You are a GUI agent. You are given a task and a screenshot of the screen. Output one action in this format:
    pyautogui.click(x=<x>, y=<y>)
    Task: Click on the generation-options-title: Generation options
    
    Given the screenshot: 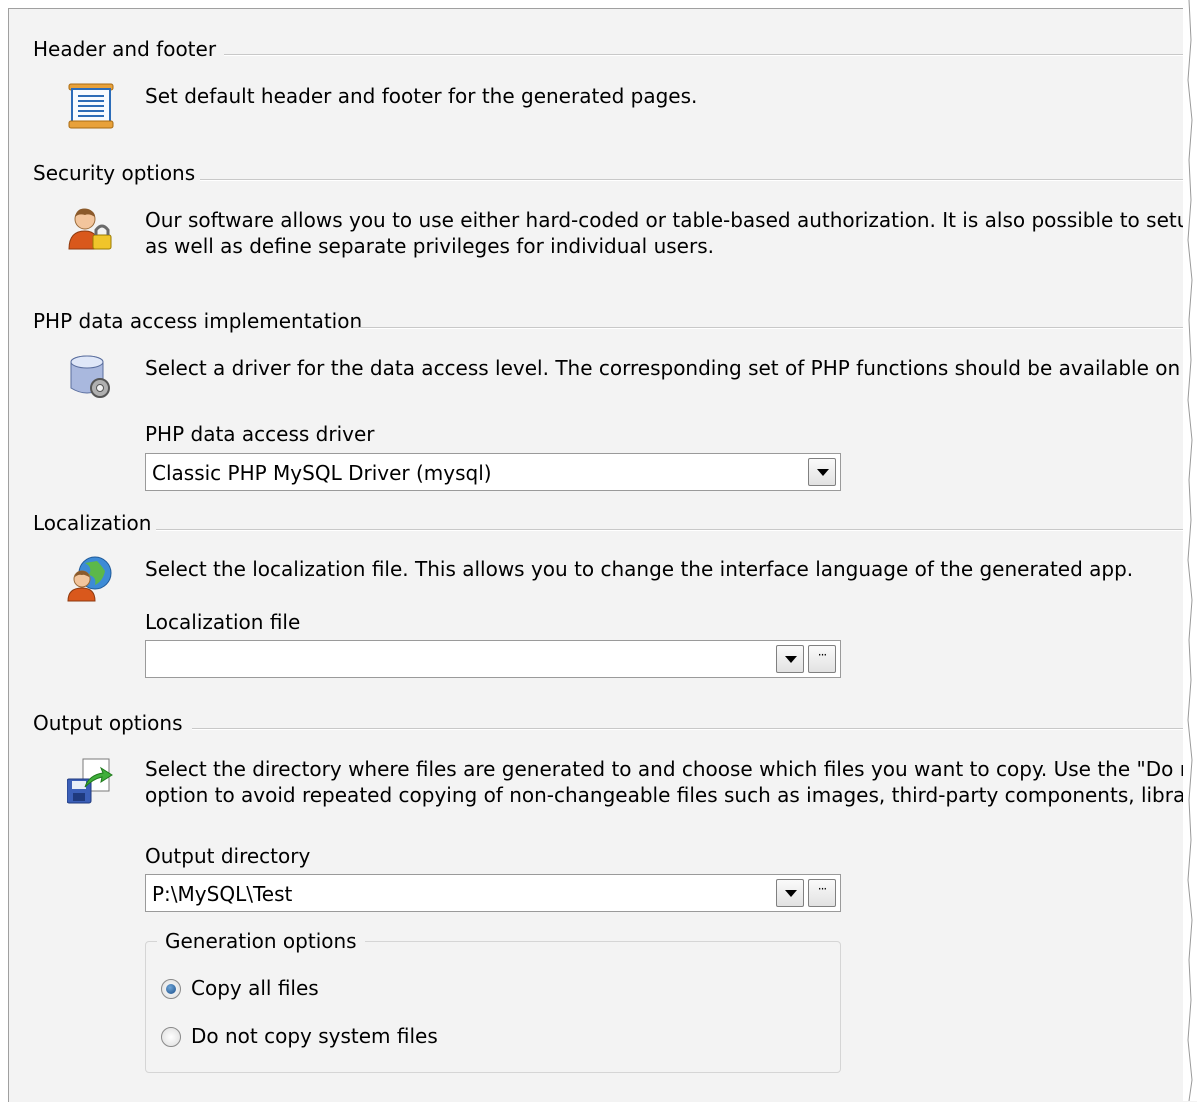 What is the action you would take?
    pyautogui.click(x=261, y=941)
    